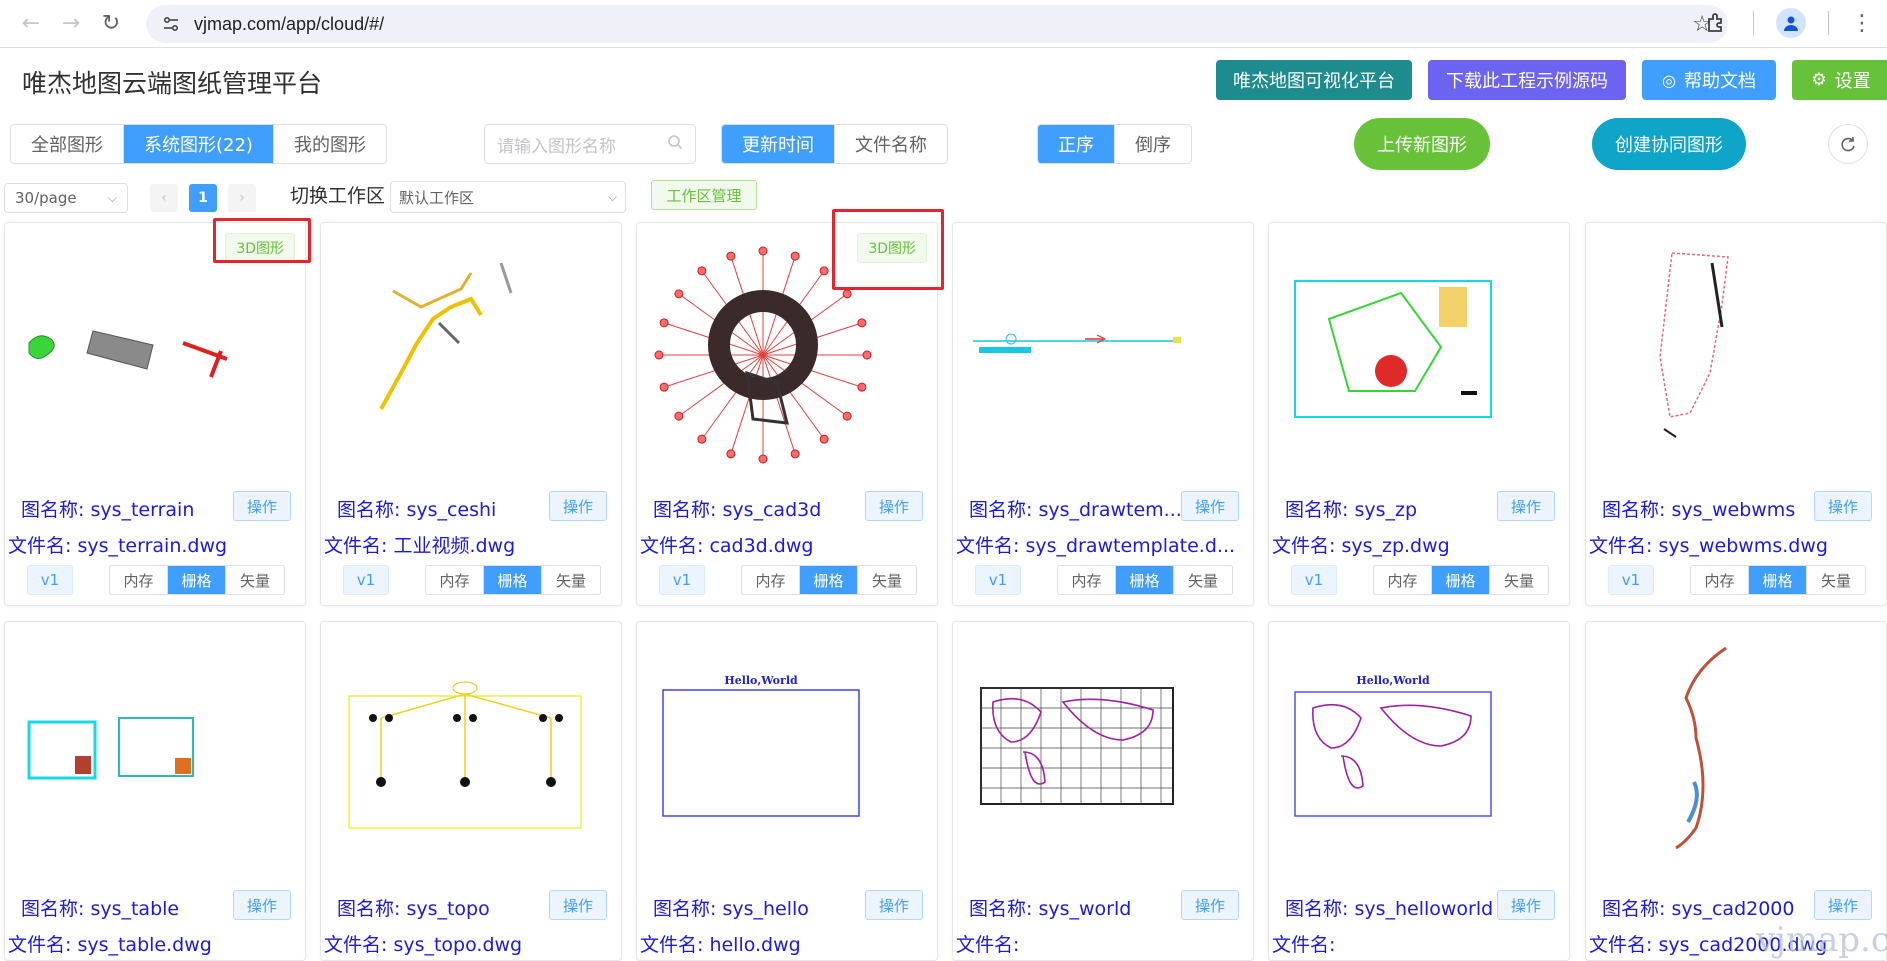  I want to click on terrain-blob, so click(41, 347).